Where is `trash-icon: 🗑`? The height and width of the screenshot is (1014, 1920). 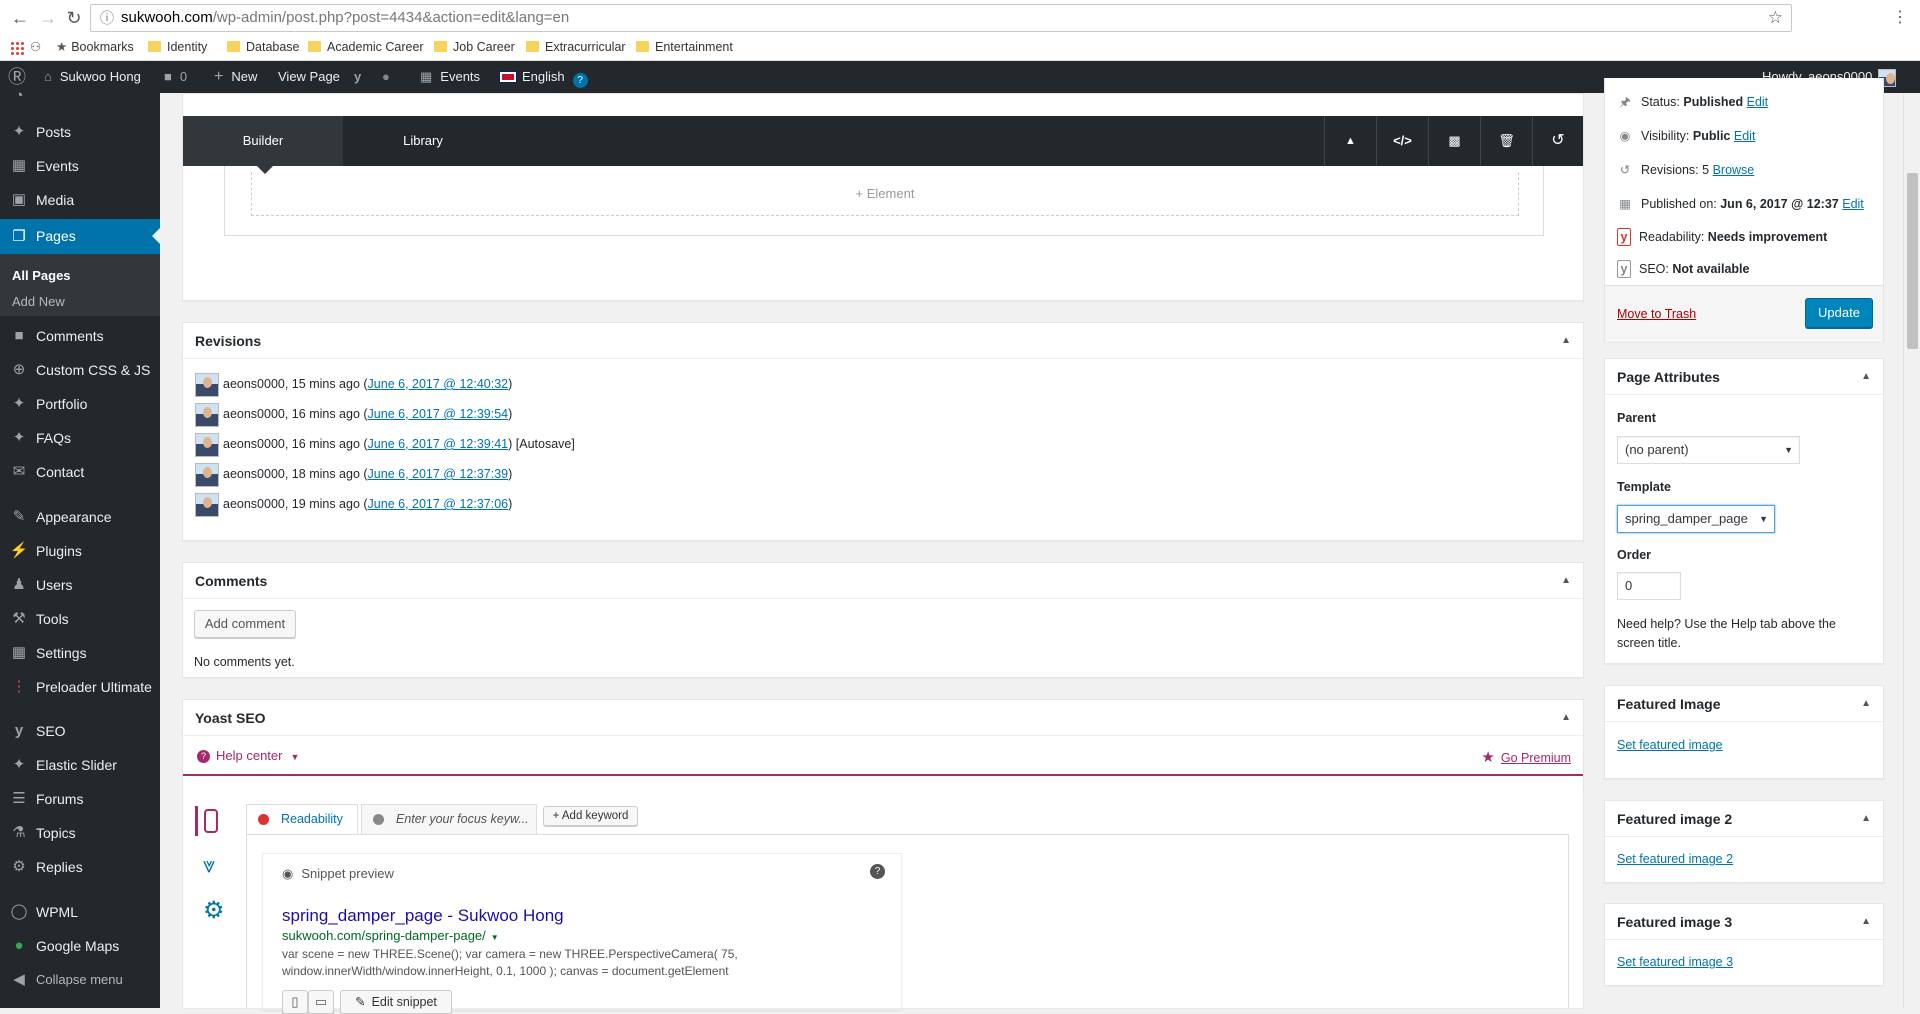 trash-icon: 🗑 is located at coordinates (1506, 141).